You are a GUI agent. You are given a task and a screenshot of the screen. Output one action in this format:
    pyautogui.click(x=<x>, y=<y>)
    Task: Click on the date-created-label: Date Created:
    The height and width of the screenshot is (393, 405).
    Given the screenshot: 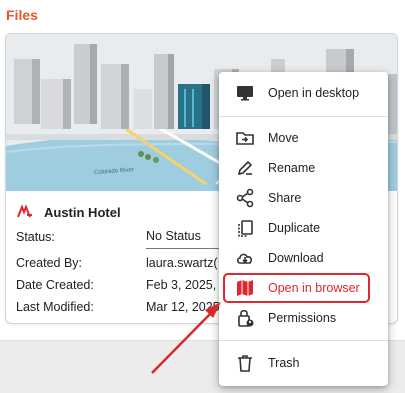 What is the action you would take?
    pyautogui.click(x=55, y=285)
    